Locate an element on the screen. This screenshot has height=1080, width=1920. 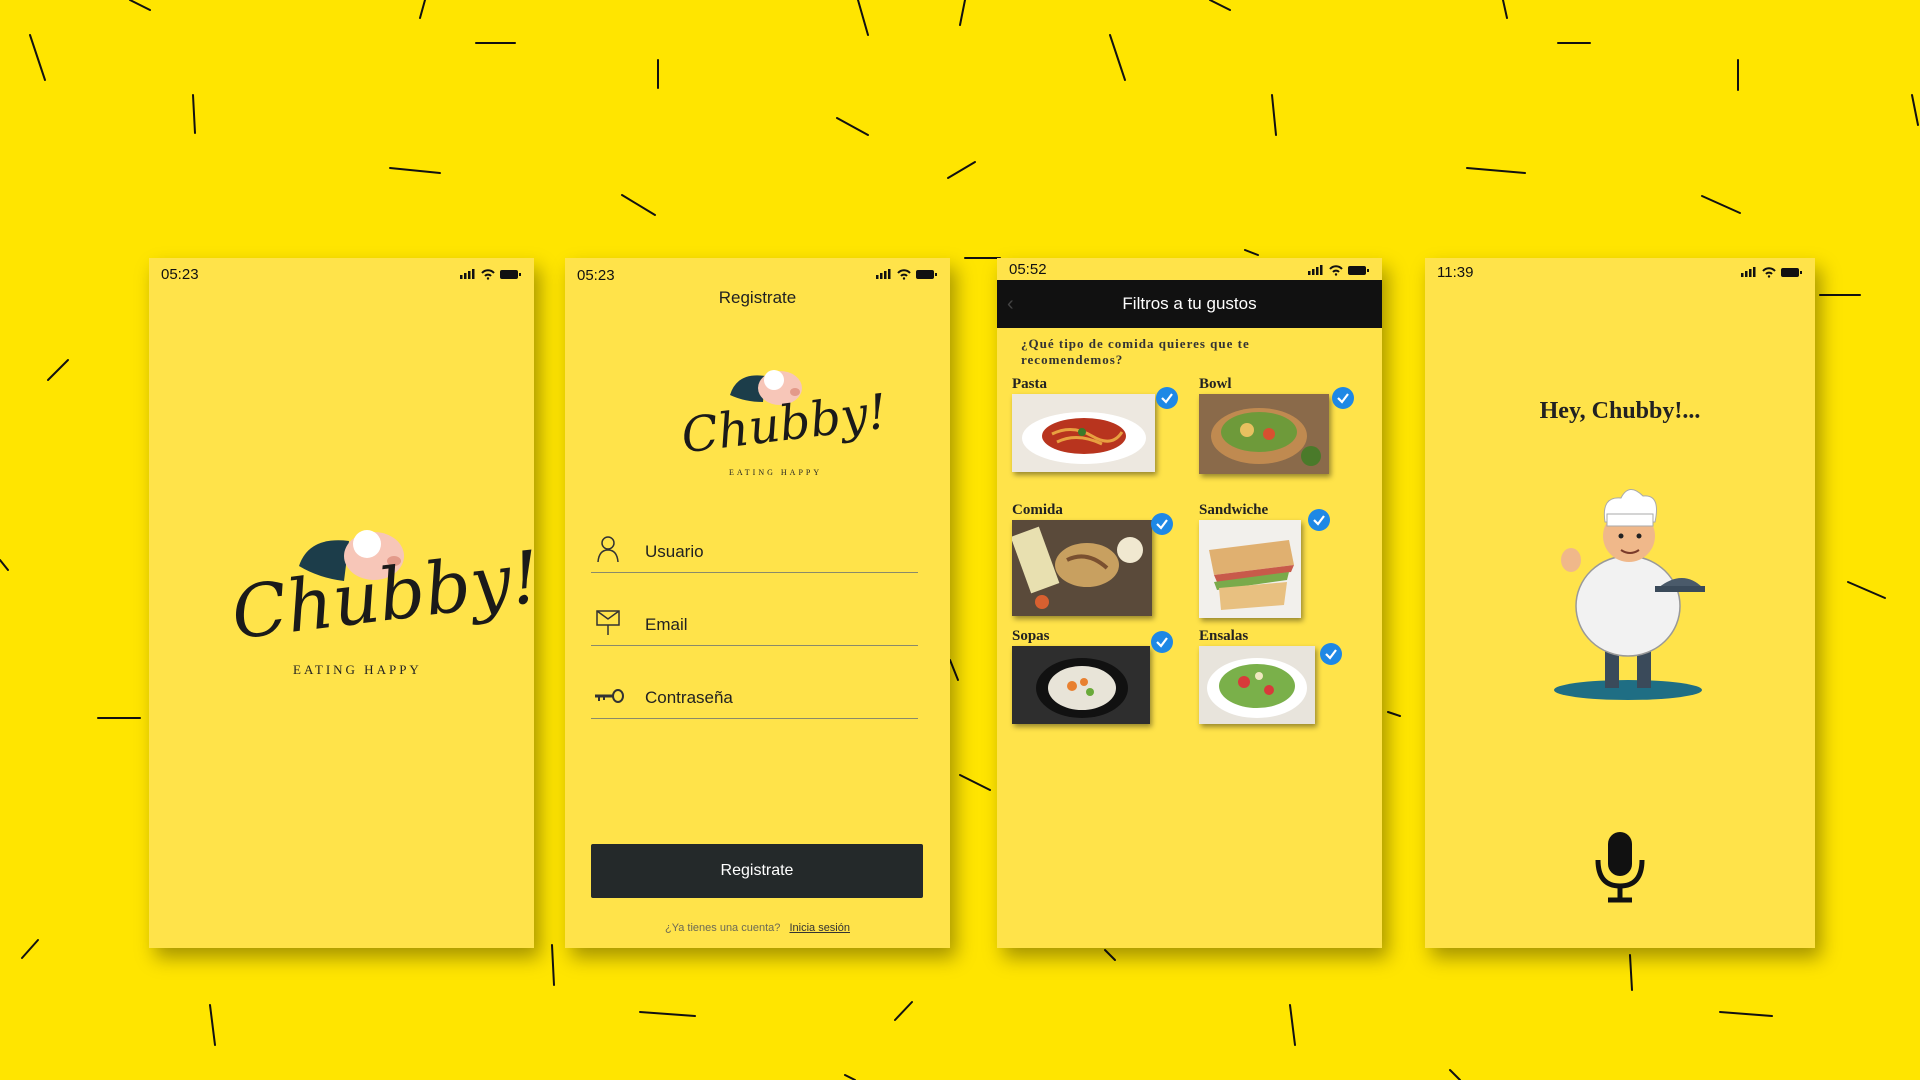
food-option-bowl: Bowl is located at coordinates (1276, 431).